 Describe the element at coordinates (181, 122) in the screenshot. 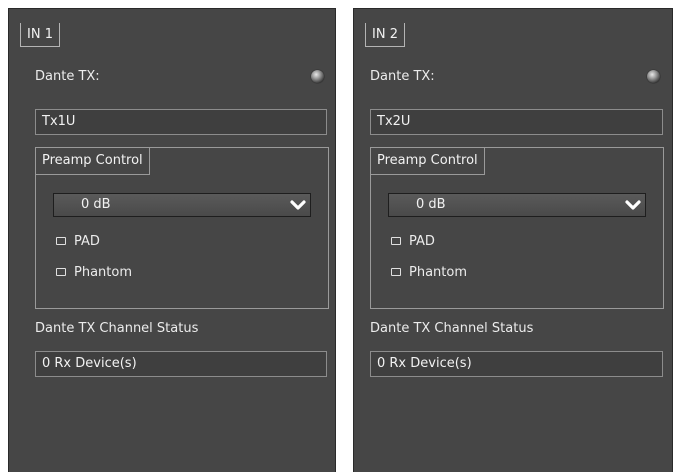

I see `dante-tx-field: Tx1U` at that location.